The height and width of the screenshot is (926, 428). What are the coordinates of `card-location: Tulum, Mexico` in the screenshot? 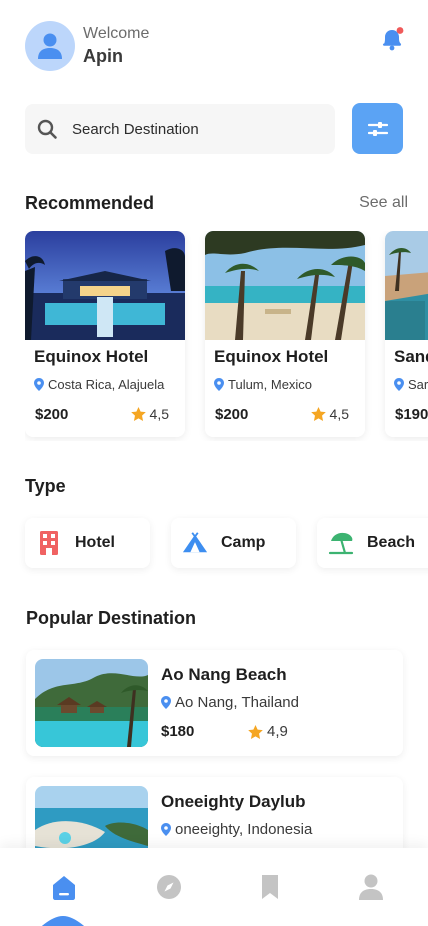 It's located at (263, 384).